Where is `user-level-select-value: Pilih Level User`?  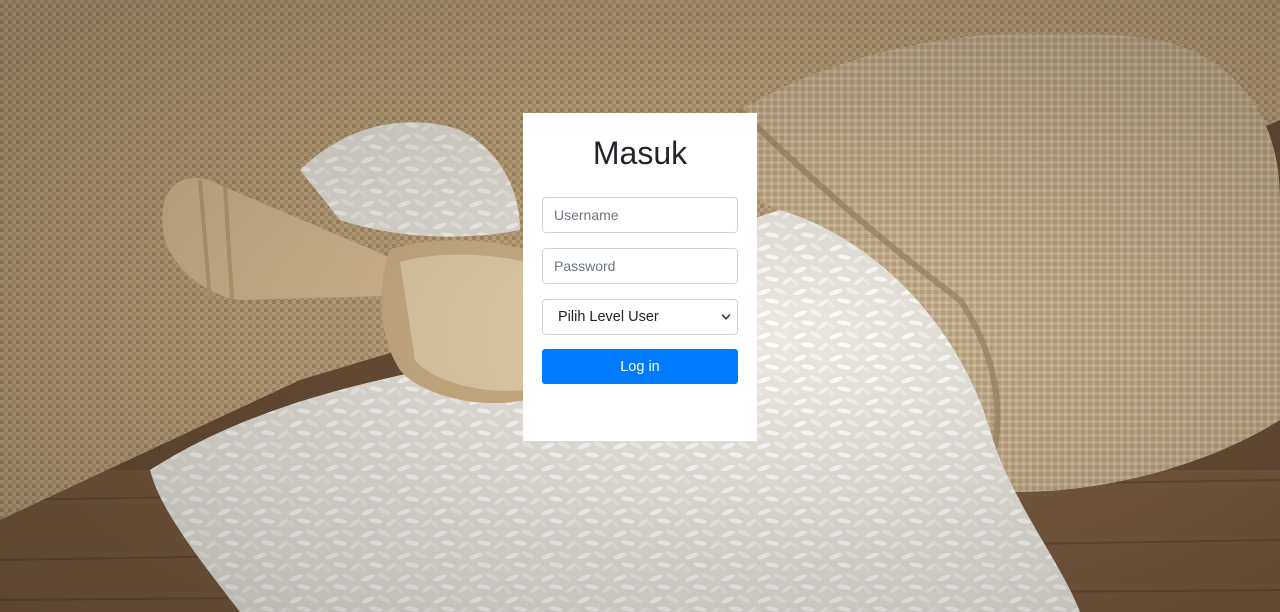 user-level-select-value: Pilih Level User is located at coordinates (608, 317).